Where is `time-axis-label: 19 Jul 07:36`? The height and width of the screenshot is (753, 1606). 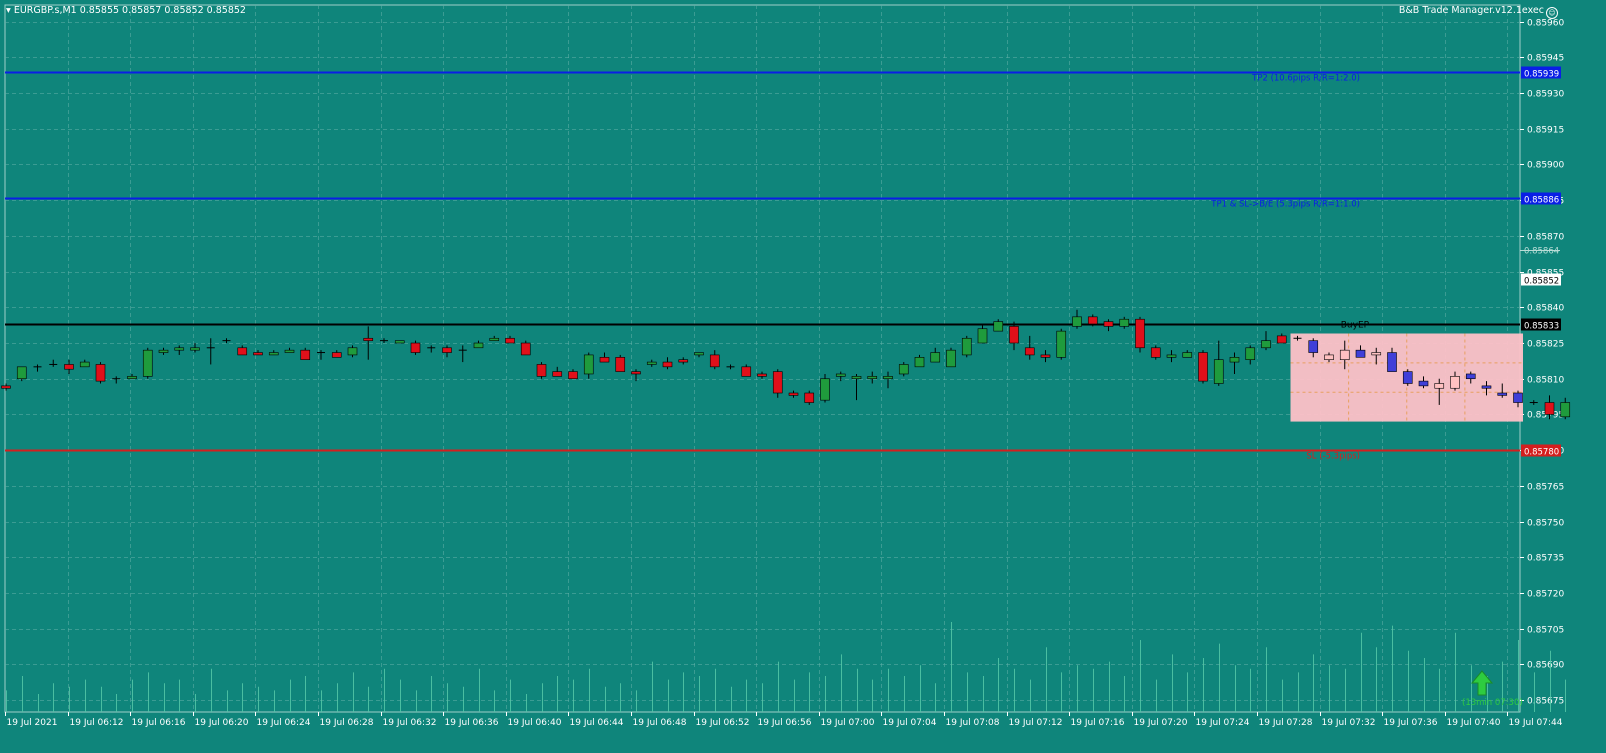 time-axis-label: 19 Jul 07:36 is located at coordinates (1411, 723).